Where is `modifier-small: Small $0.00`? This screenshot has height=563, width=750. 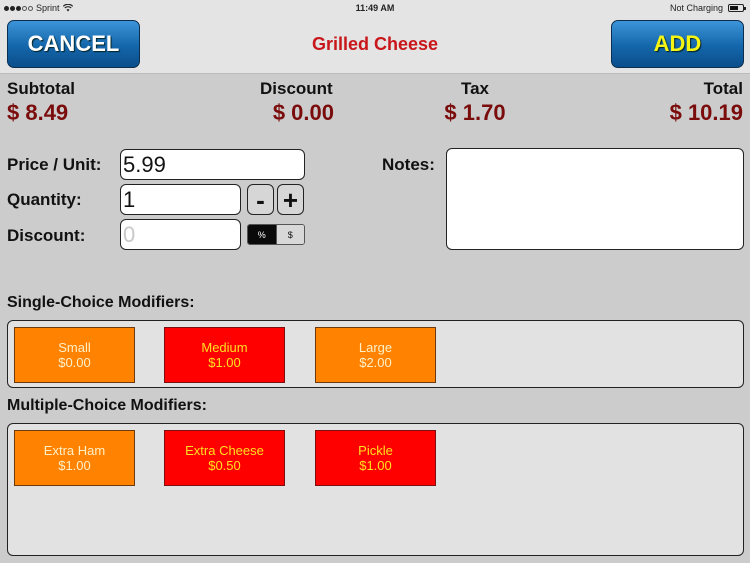
modifier-small: Small $0.00 is located at coordinates (74, 355).